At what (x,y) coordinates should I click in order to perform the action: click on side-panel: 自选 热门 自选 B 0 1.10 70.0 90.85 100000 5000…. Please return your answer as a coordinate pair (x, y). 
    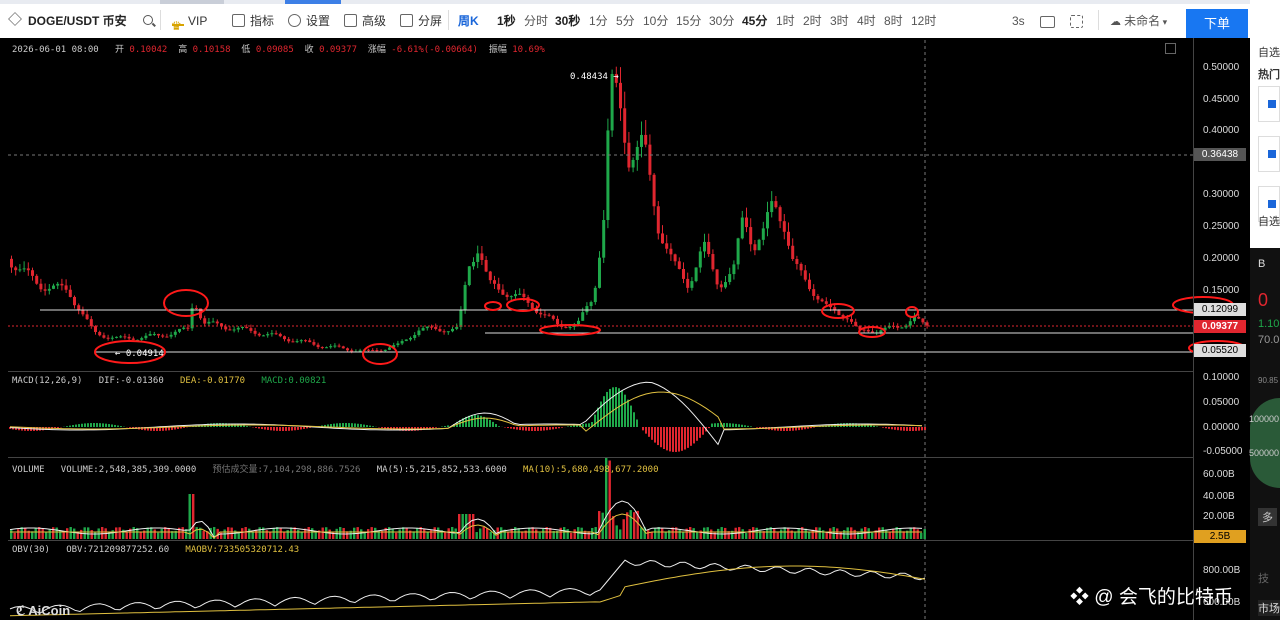
    Looking at the image, I should click on (1264, 310).